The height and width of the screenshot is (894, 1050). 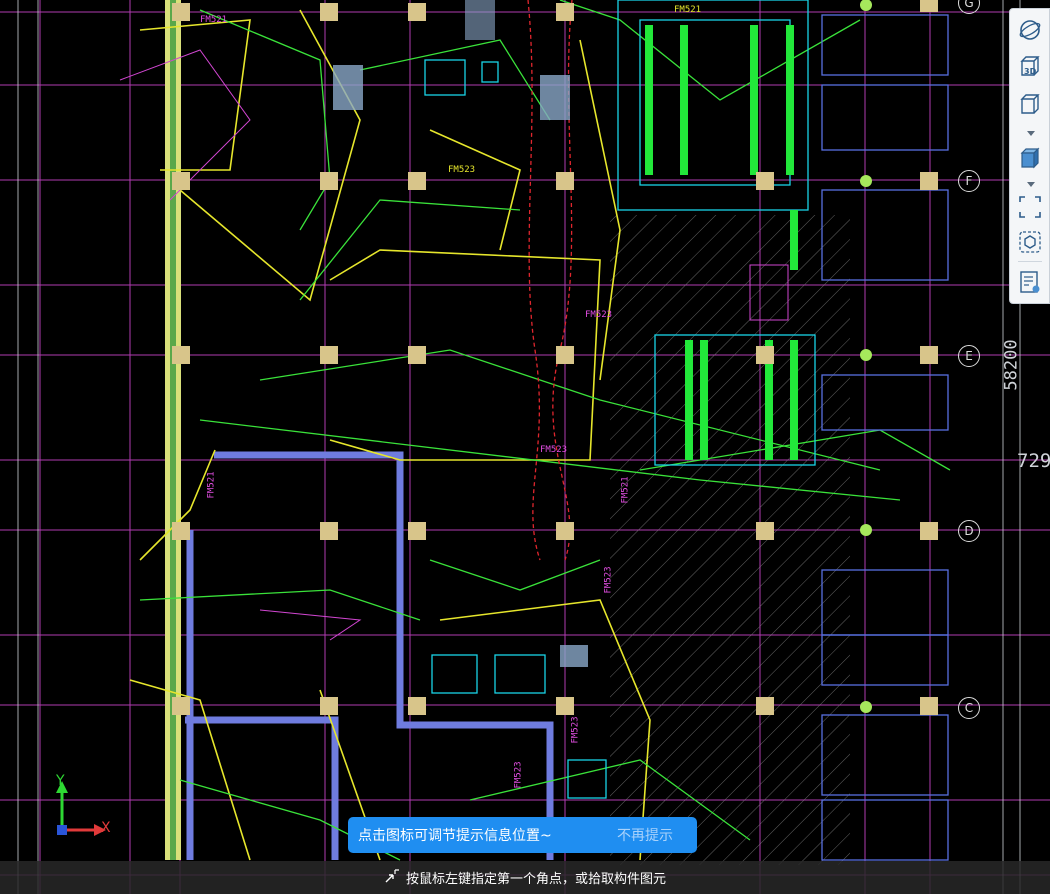 What do you see at coordinates (1030, 71) in the screenshot?
I see `view-3d-label: 3D` at bounding box center [1030, 71].